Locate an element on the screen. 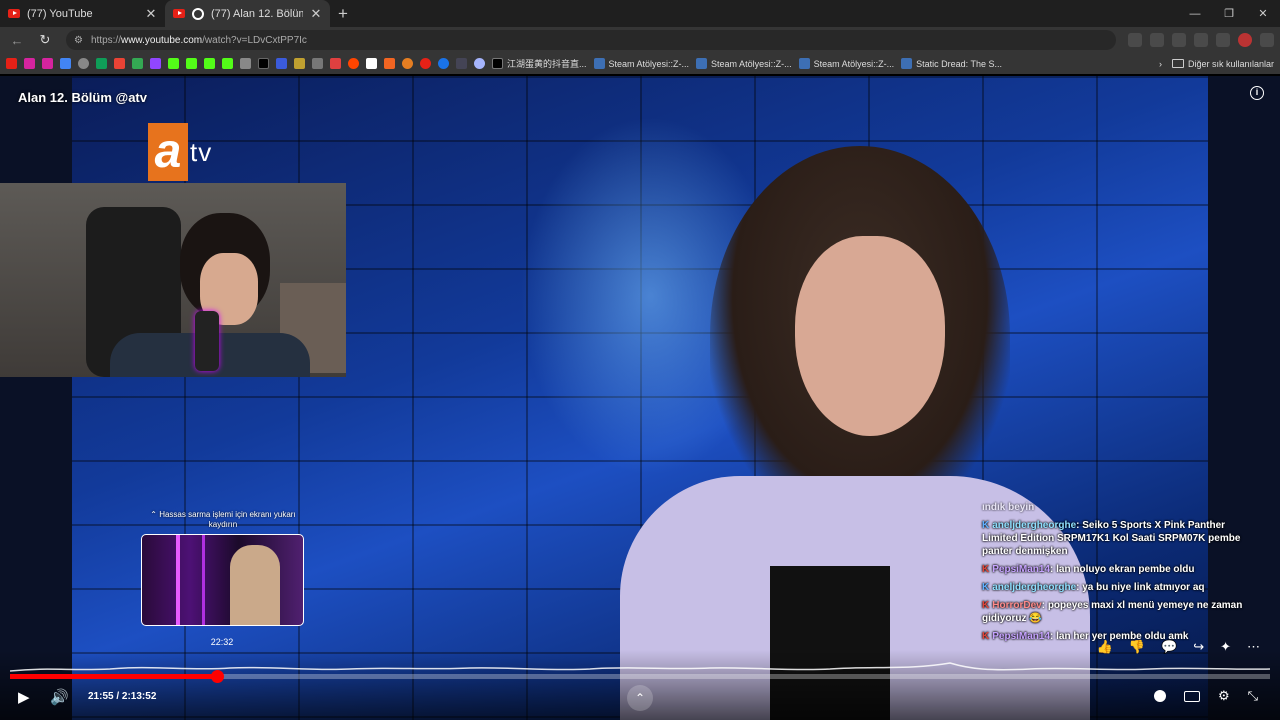  folder-icon is located at coordinates (1177, 63).